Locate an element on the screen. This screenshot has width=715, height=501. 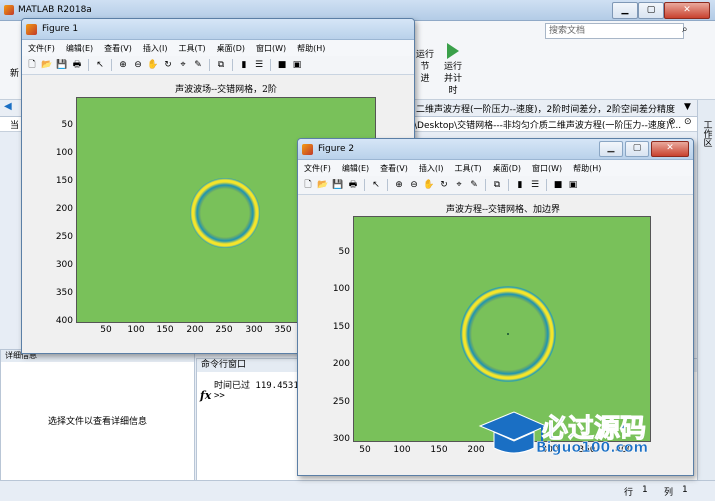
matlab-logo-icon is located at coordinates (9, 10).